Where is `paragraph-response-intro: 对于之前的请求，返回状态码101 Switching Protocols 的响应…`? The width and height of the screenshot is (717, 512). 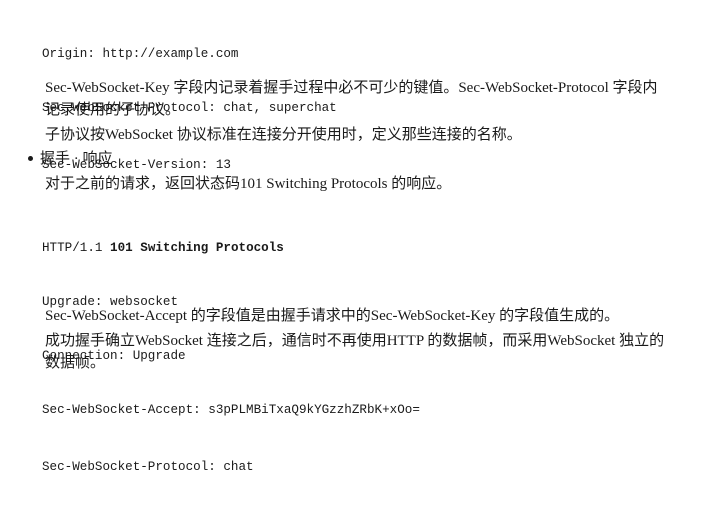 paragraph-response-intro: 对于之前的请求，返回状态码101 Switching Protocols 的响应… is located at coordinates (248, 184).